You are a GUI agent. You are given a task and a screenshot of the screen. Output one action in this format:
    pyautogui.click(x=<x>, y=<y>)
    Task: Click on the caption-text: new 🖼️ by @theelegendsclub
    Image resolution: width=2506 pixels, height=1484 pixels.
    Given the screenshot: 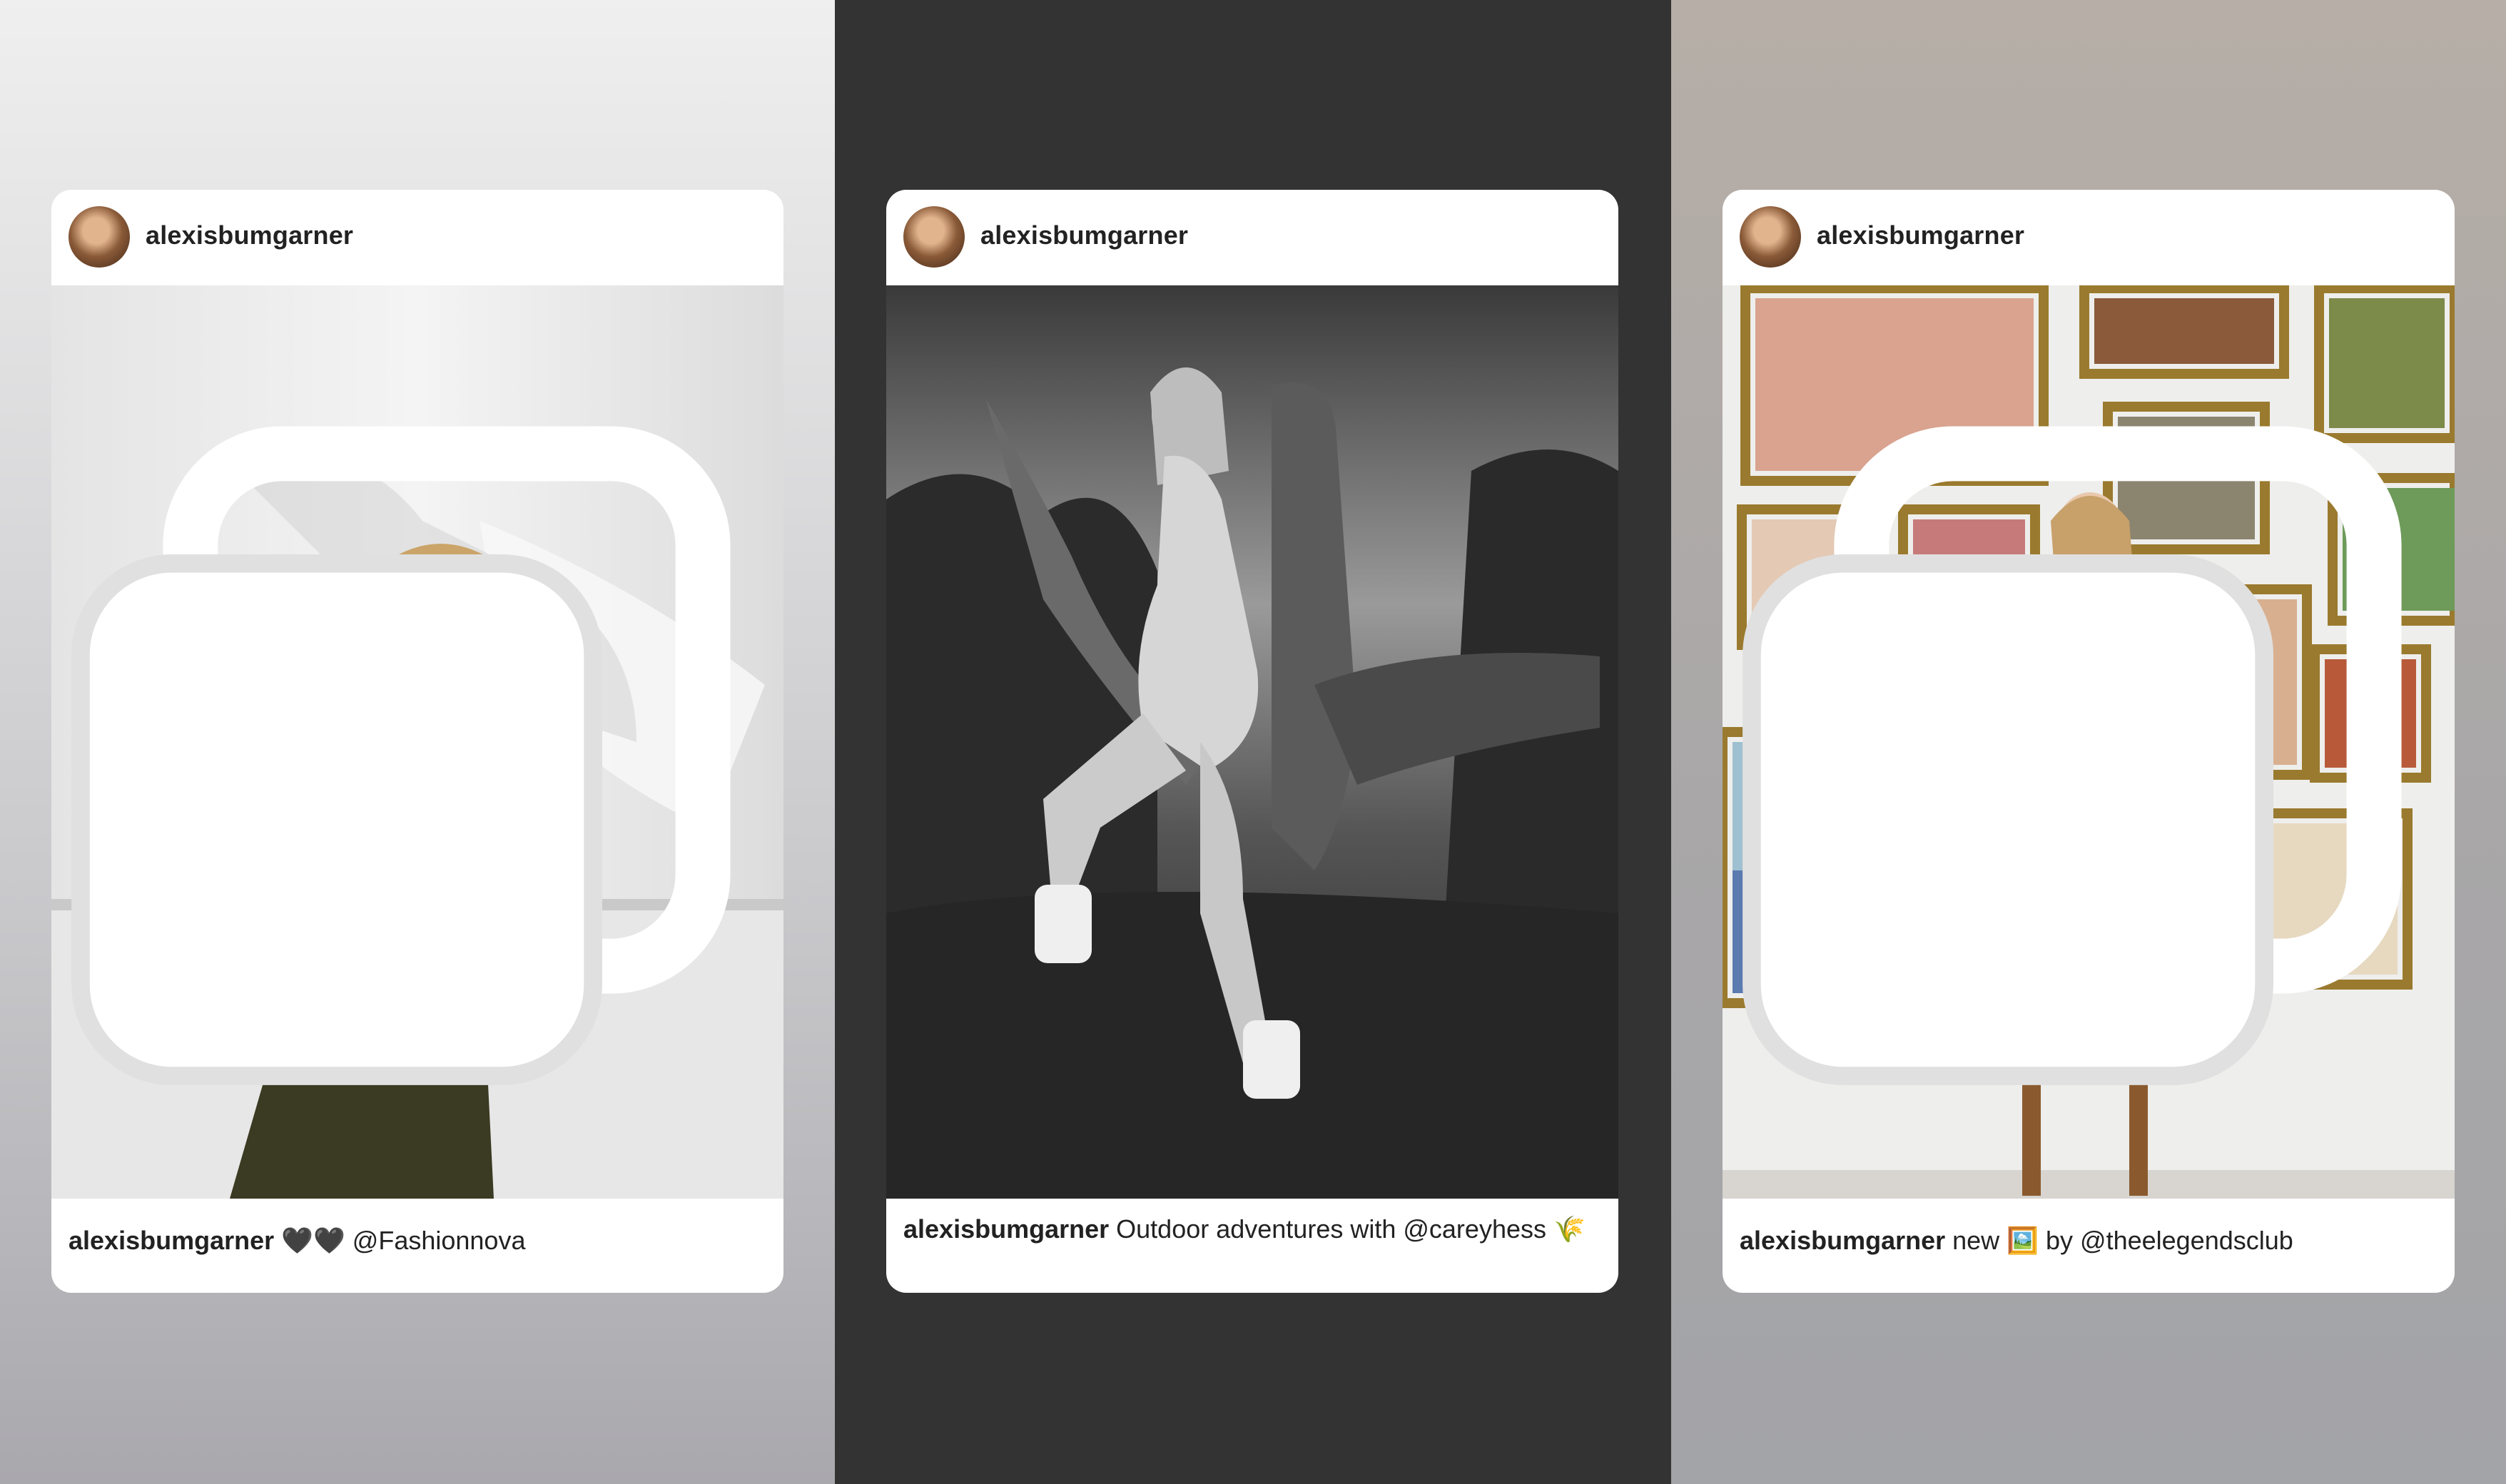 What is the action you would take?
    pyautogui.click(x=2122, y=1240)
    